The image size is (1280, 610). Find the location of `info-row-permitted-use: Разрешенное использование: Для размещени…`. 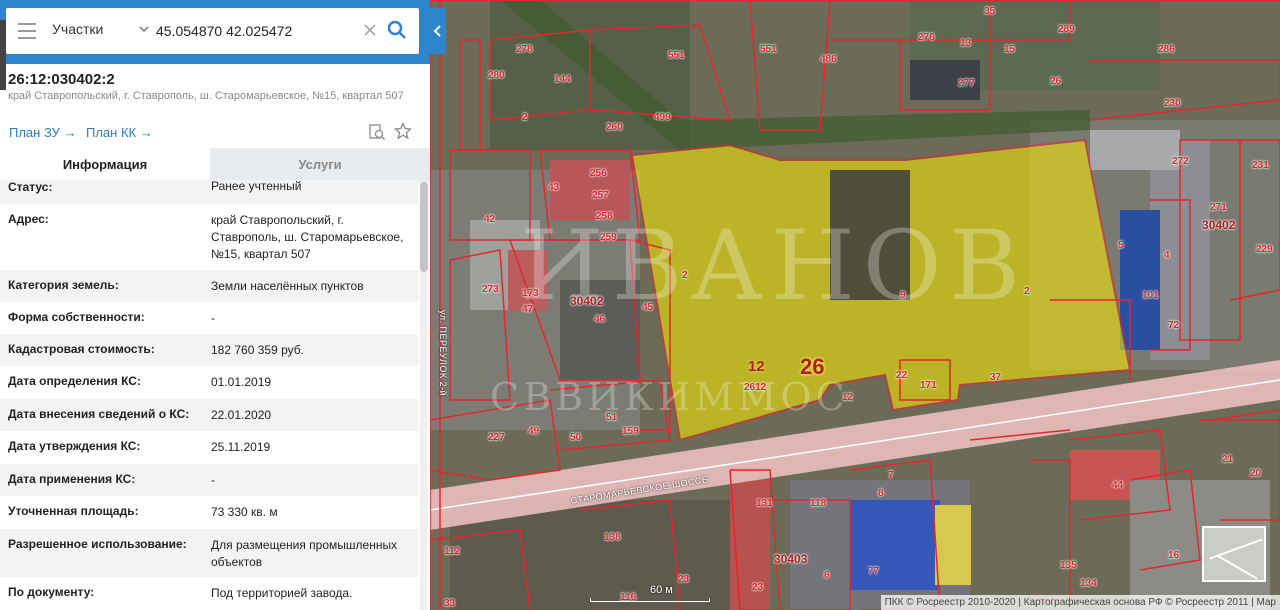

info-row-permitted-use: Разрешенное использование: Для размещени… is located at coordinates (209, 553).